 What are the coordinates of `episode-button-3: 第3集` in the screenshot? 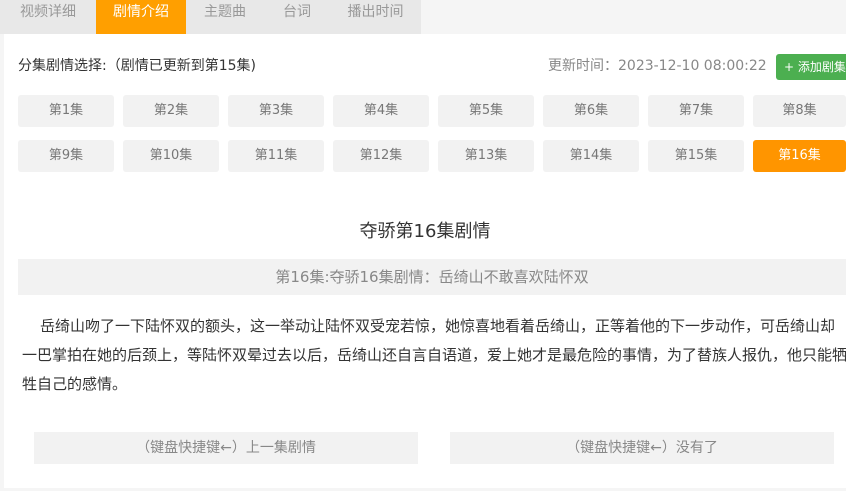 It's located at (276, 111).